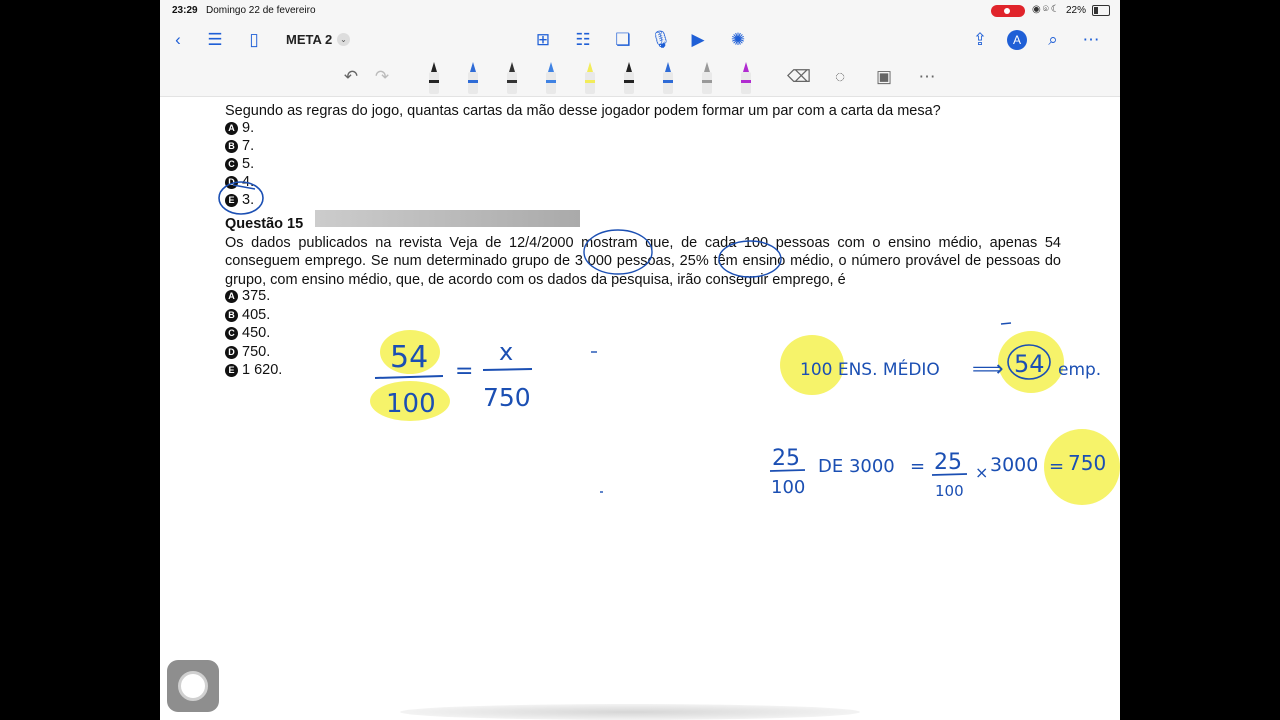 This screenshot has width=1280, height=720. Describe the element at coordinates (551, 78) in the screenshot. I see `blue-fineliner-icon` at that location.